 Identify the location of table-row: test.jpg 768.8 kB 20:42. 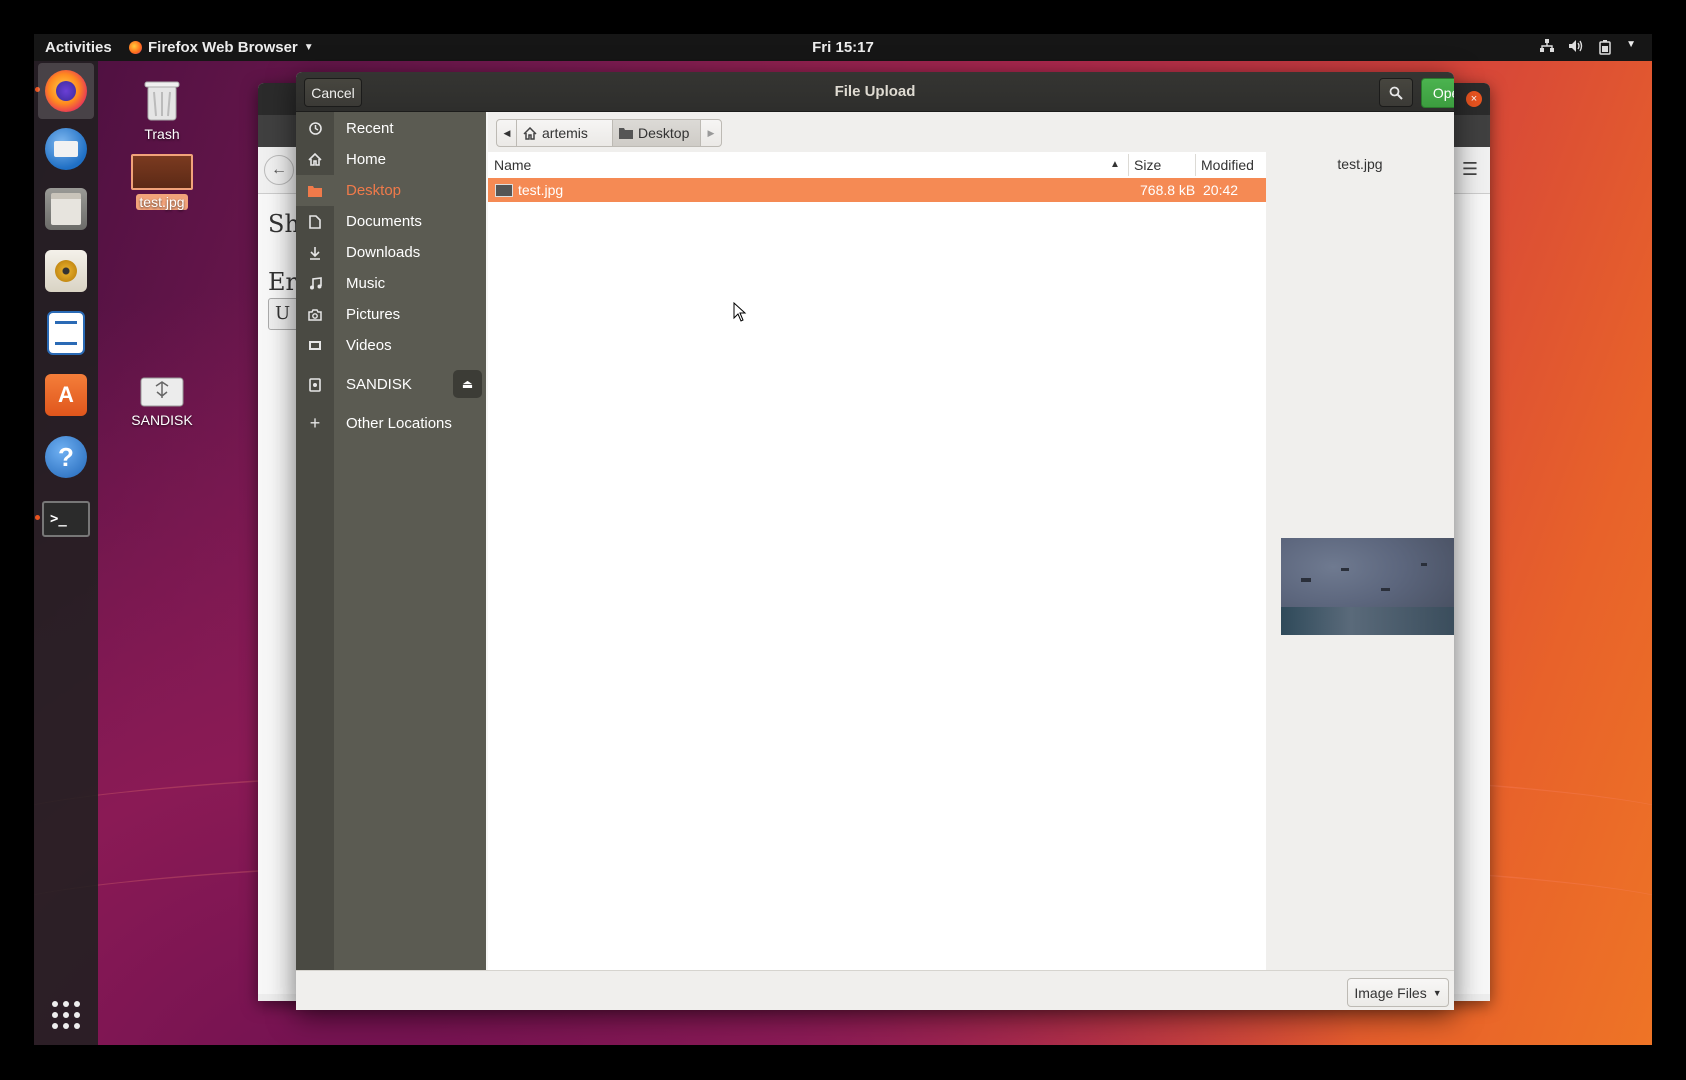
(877, 190).